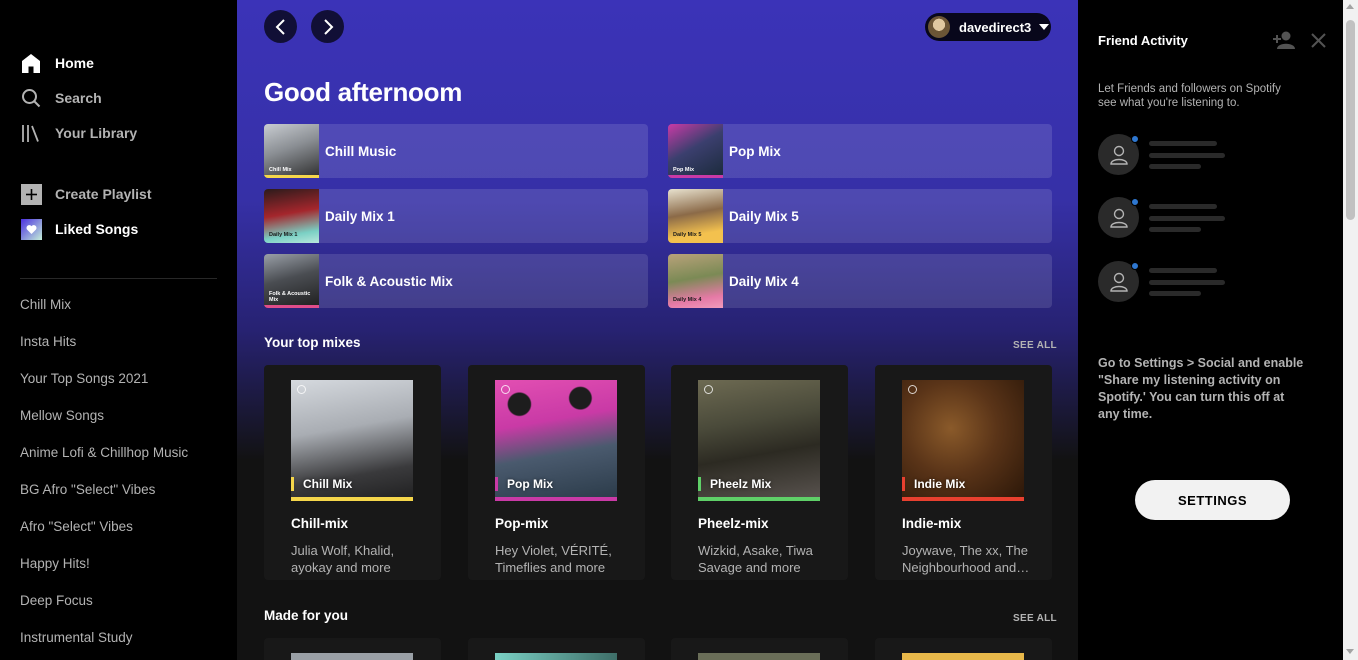 The height and width of the screenshot is (660, 1358). I want to click on sidebar-playlist: BG Afro "Select" Vibes, so click(87, 489).